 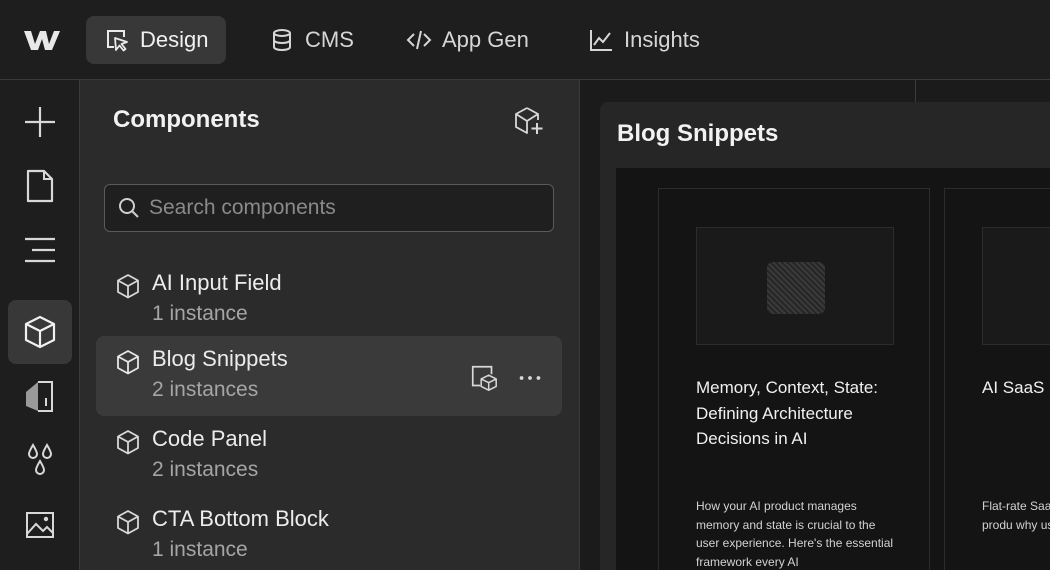 What do you see at coordinates (485, 39) in the screenshot?
I see `tab-app-gen-label: App Gen` at bounding box center [485, 39].